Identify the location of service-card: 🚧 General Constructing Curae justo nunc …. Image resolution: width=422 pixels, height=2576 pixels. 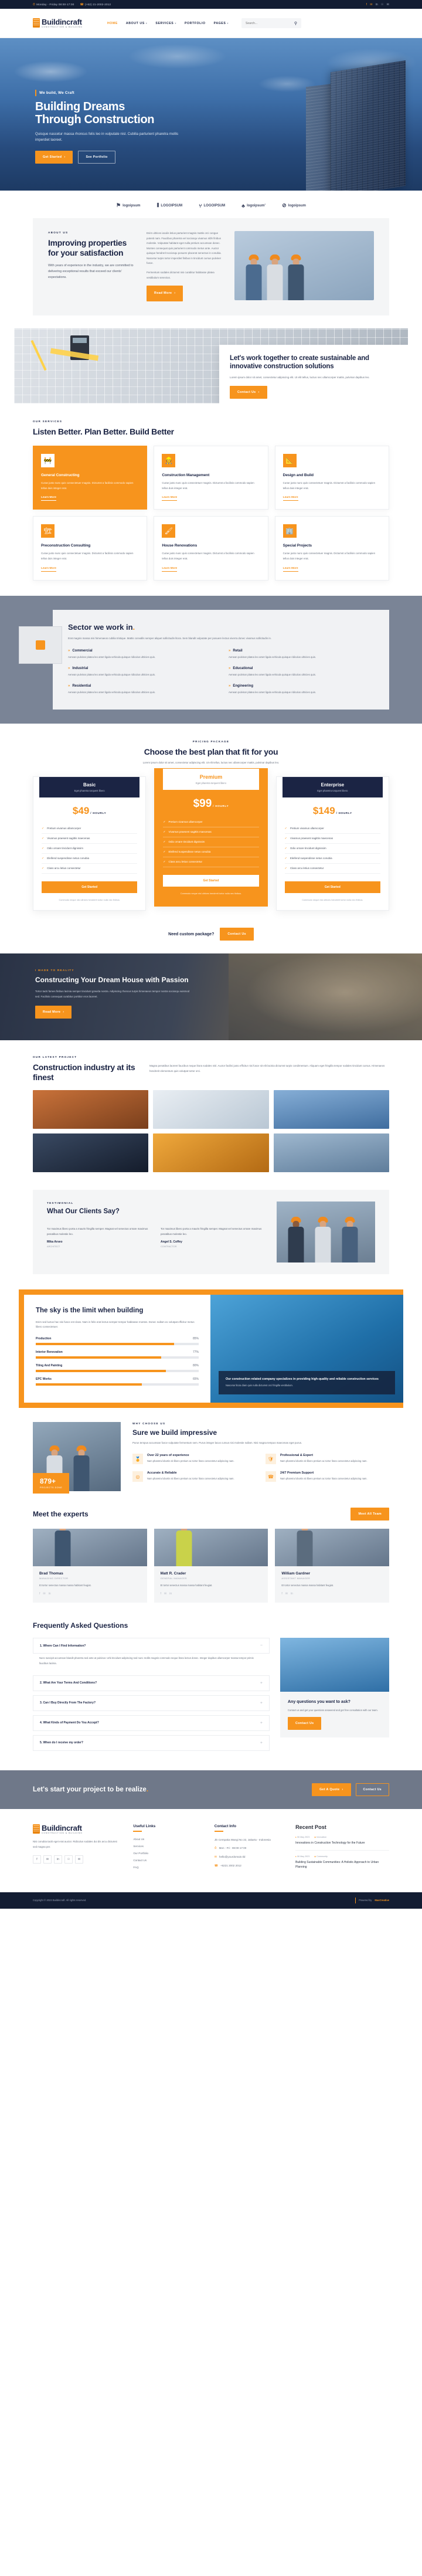
(90, 478).